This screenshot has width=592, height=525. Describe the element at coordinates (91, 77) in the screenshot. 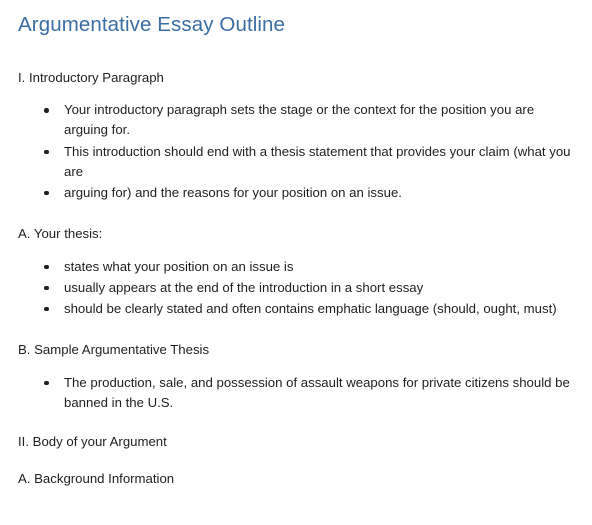

I see `outline-heading-intro-paragraph: I. Introductory Paragraph` at that location.